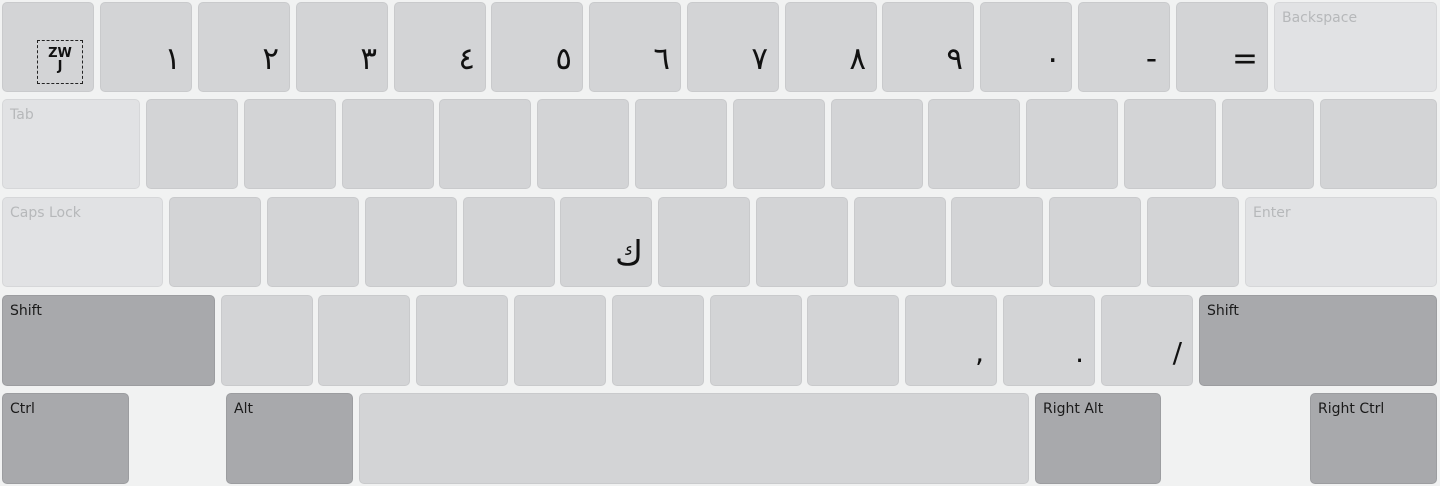 The image size is (1440, 486). What do you see at coordinates (954, 59) in the screenshot?
I see `key-9-glyph: ٩` at bounding box center [954, 59].